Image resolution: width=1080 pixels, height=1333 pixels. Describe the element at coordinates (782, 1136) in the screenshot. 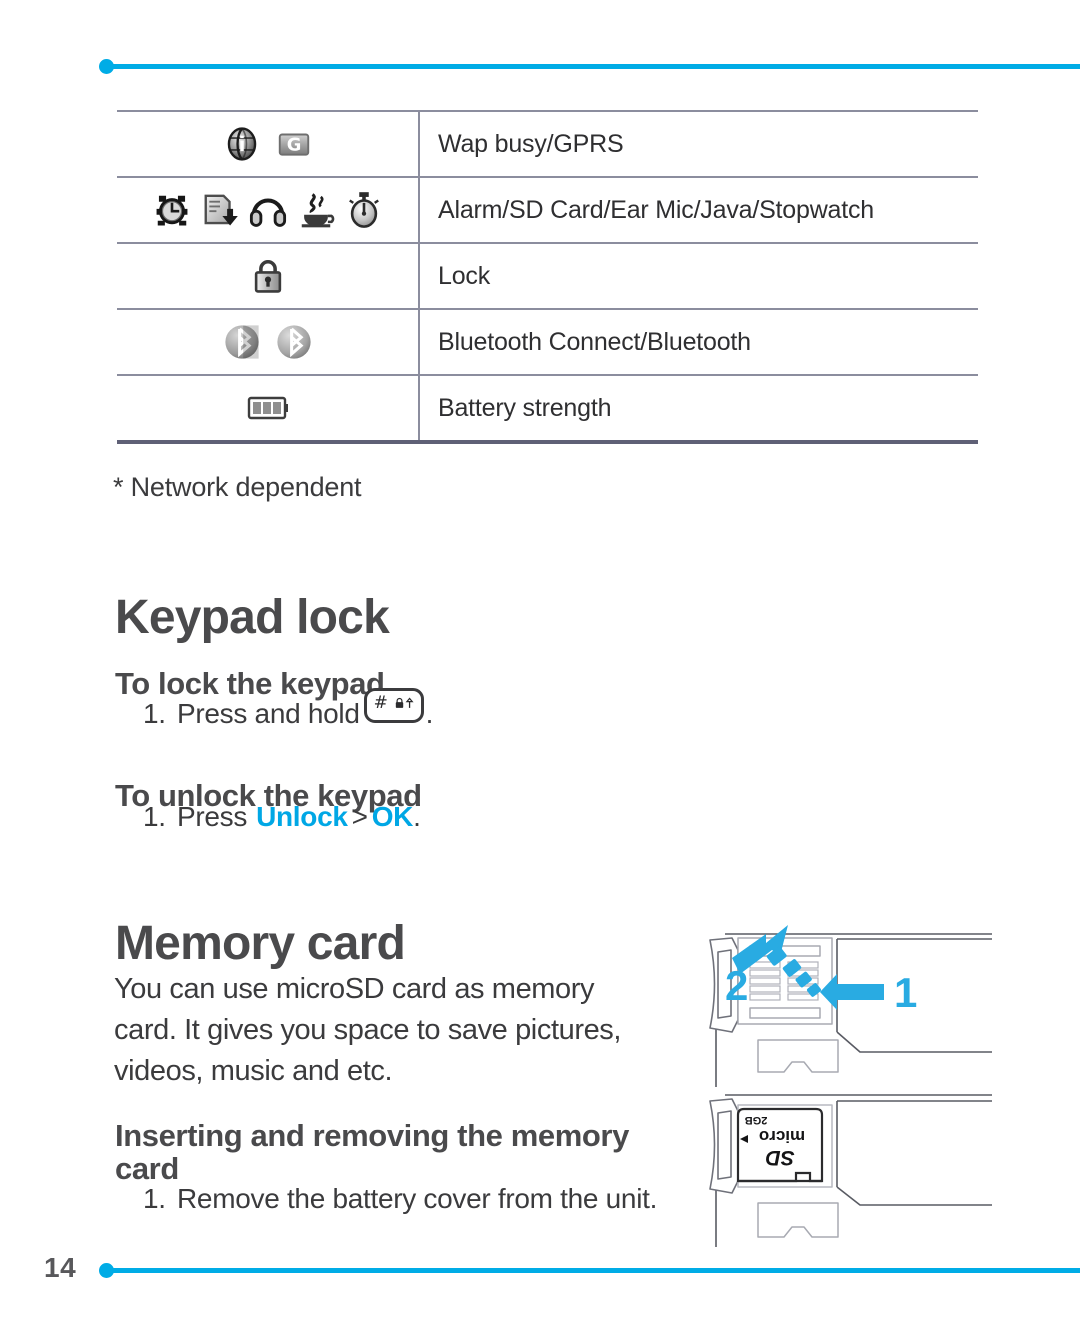

I see `microsd-card-label: micro` at that location.